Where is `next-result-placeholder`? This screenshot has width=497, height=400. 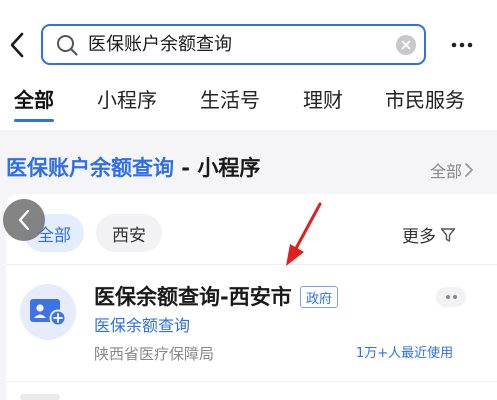 next-result-placeholder is located at coordinates (40, 397).